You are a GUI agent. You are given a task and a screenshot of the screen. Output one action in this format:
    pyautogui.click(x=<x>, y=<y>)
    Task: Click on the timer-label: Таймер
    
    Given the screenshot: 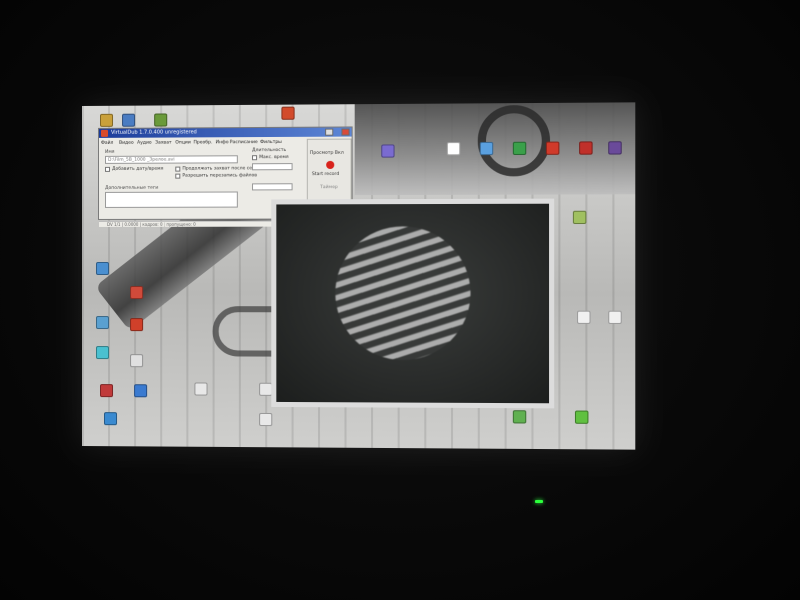 What is the action you would take?
    pyautogui.click(x=329, y=188)
    